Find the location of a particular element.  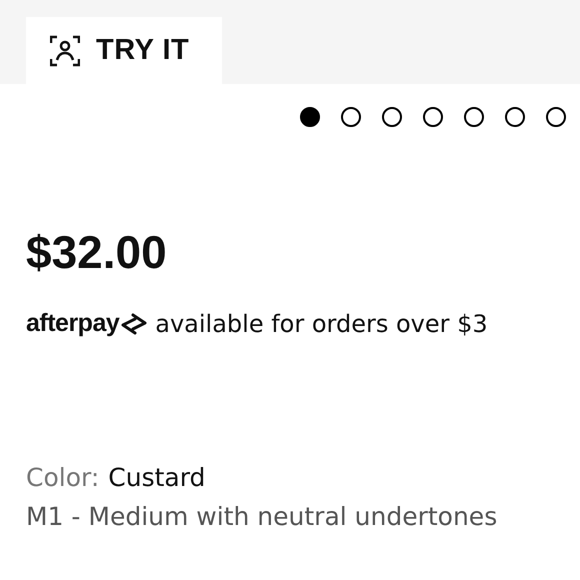

color-value: Custard is located at coordinates (157, 477).